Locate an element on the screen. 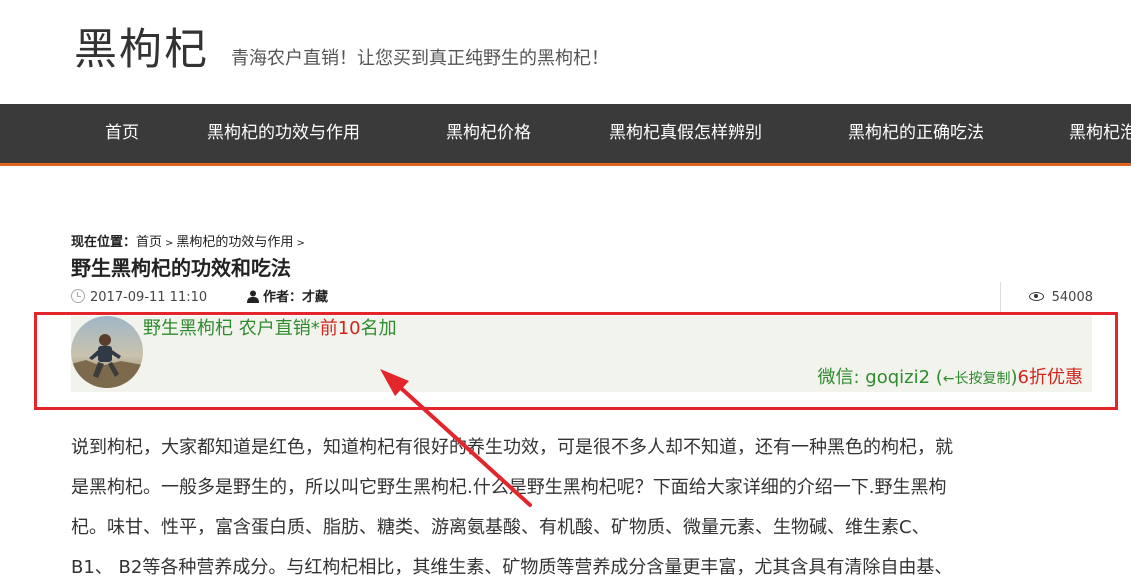 This screenshot has height=586, width=1131. promo-wechat-hint: ←长按复制 is located at coordinates (976, 379).